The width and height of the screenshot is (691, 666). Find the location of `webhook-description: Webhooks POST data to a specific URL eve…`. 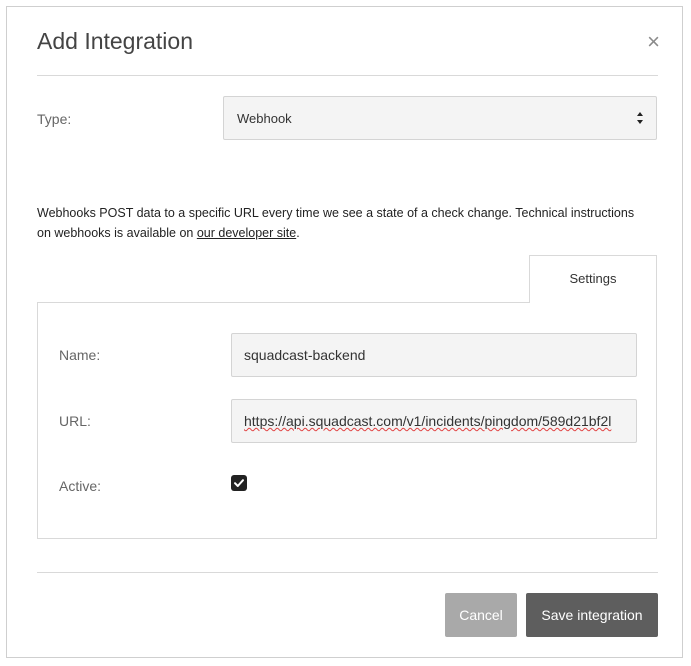

webhook-description: Webhooks POST data to a specific URL eve… is located at coordinates (337, 223).